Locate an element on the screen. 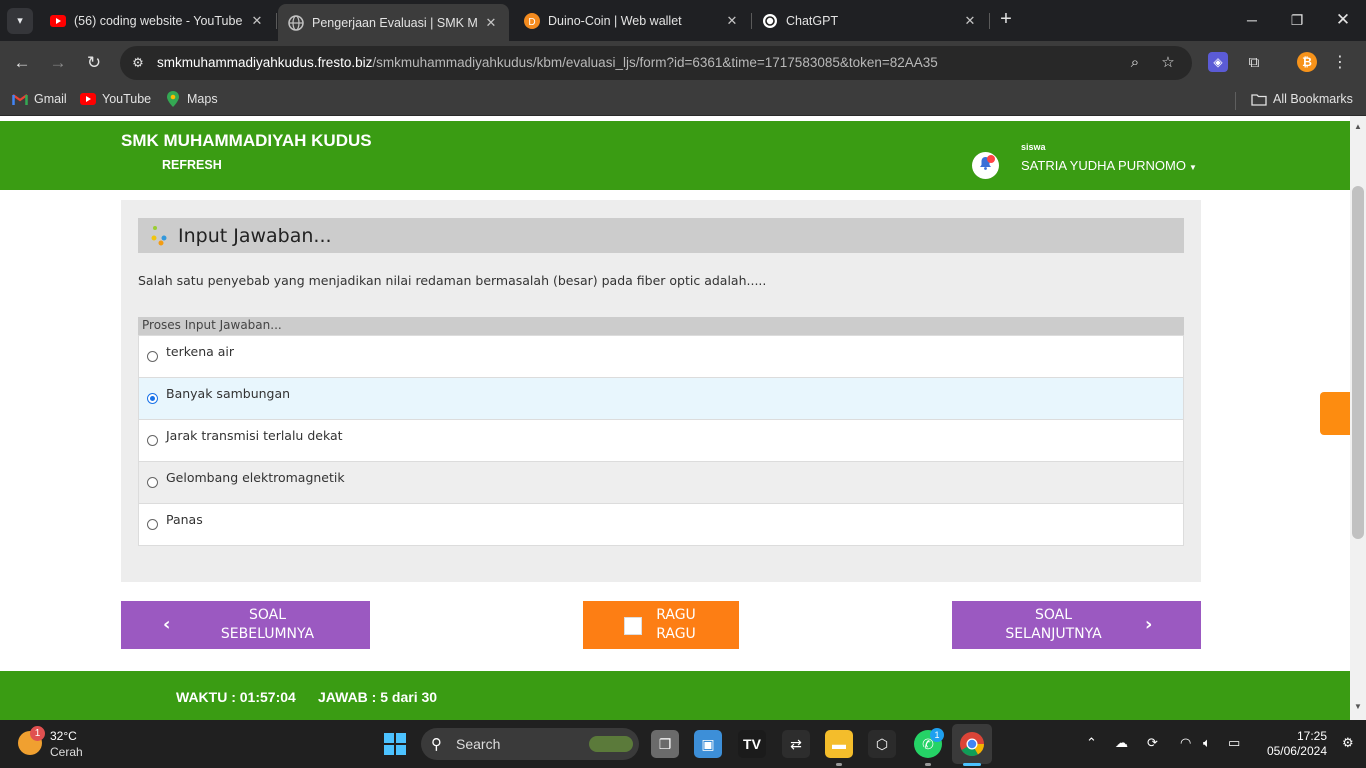 The height and width of the screenshot is (768, 1366). tab-duino-coin: D Duino-Coin | Web wallet ✕ is located at coordinates (632, 20).